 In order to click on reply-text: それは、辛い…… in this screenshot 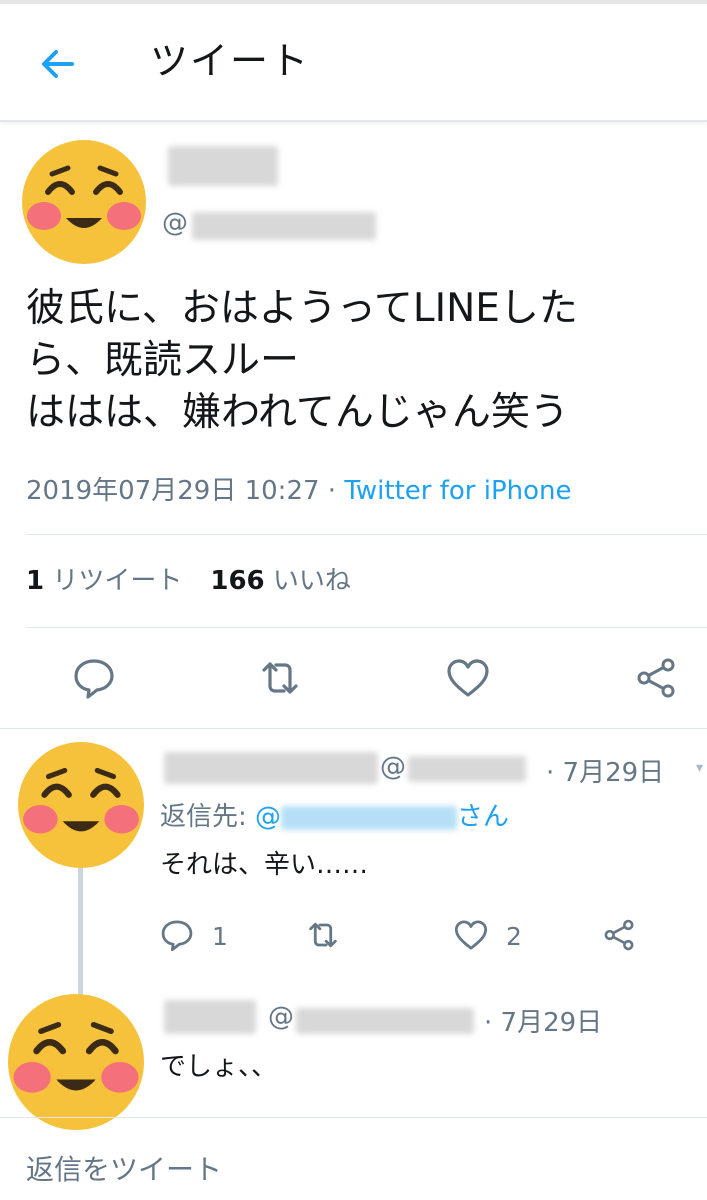, I will do `click(264, 865)`.